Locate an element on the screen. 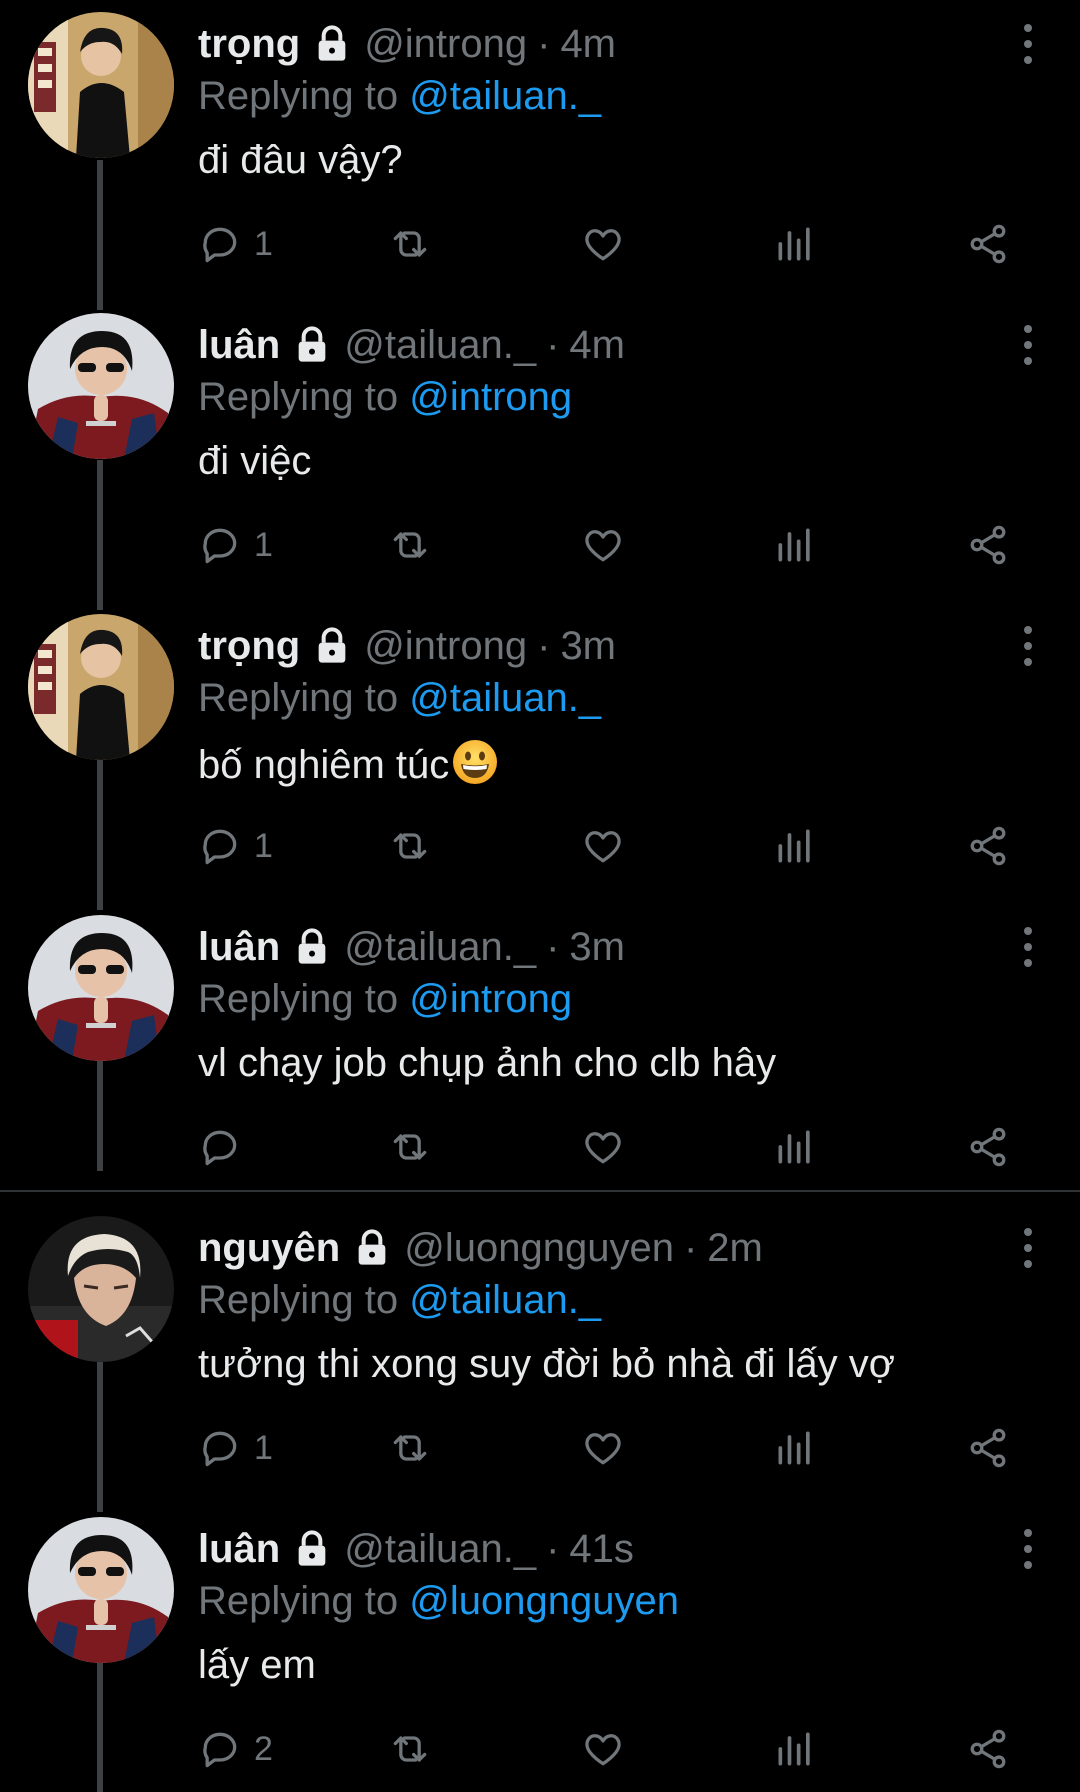 The height and width of the screenshot is (1792, 1080). thread-divider is located at coordinates (540, 1191).